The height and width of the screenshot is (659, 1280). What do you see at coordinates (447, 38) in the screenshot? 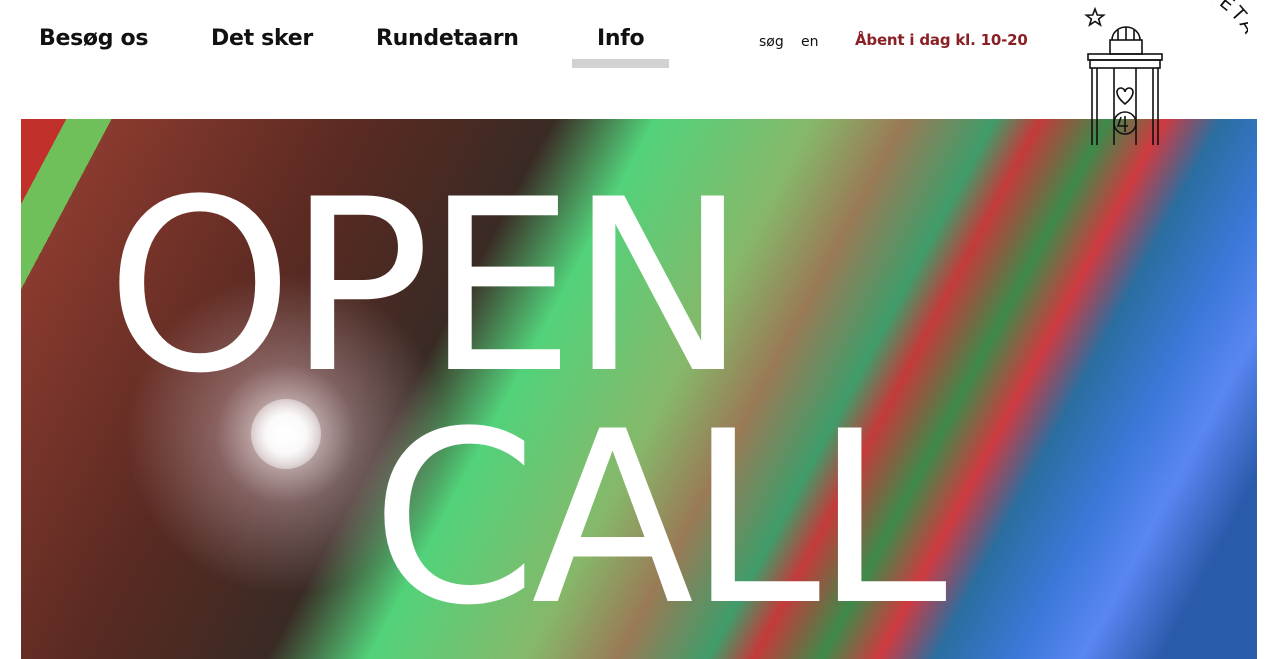
I see `nav-item-rundetaarn: Rundetaarn` at bounding box center [447, 38].